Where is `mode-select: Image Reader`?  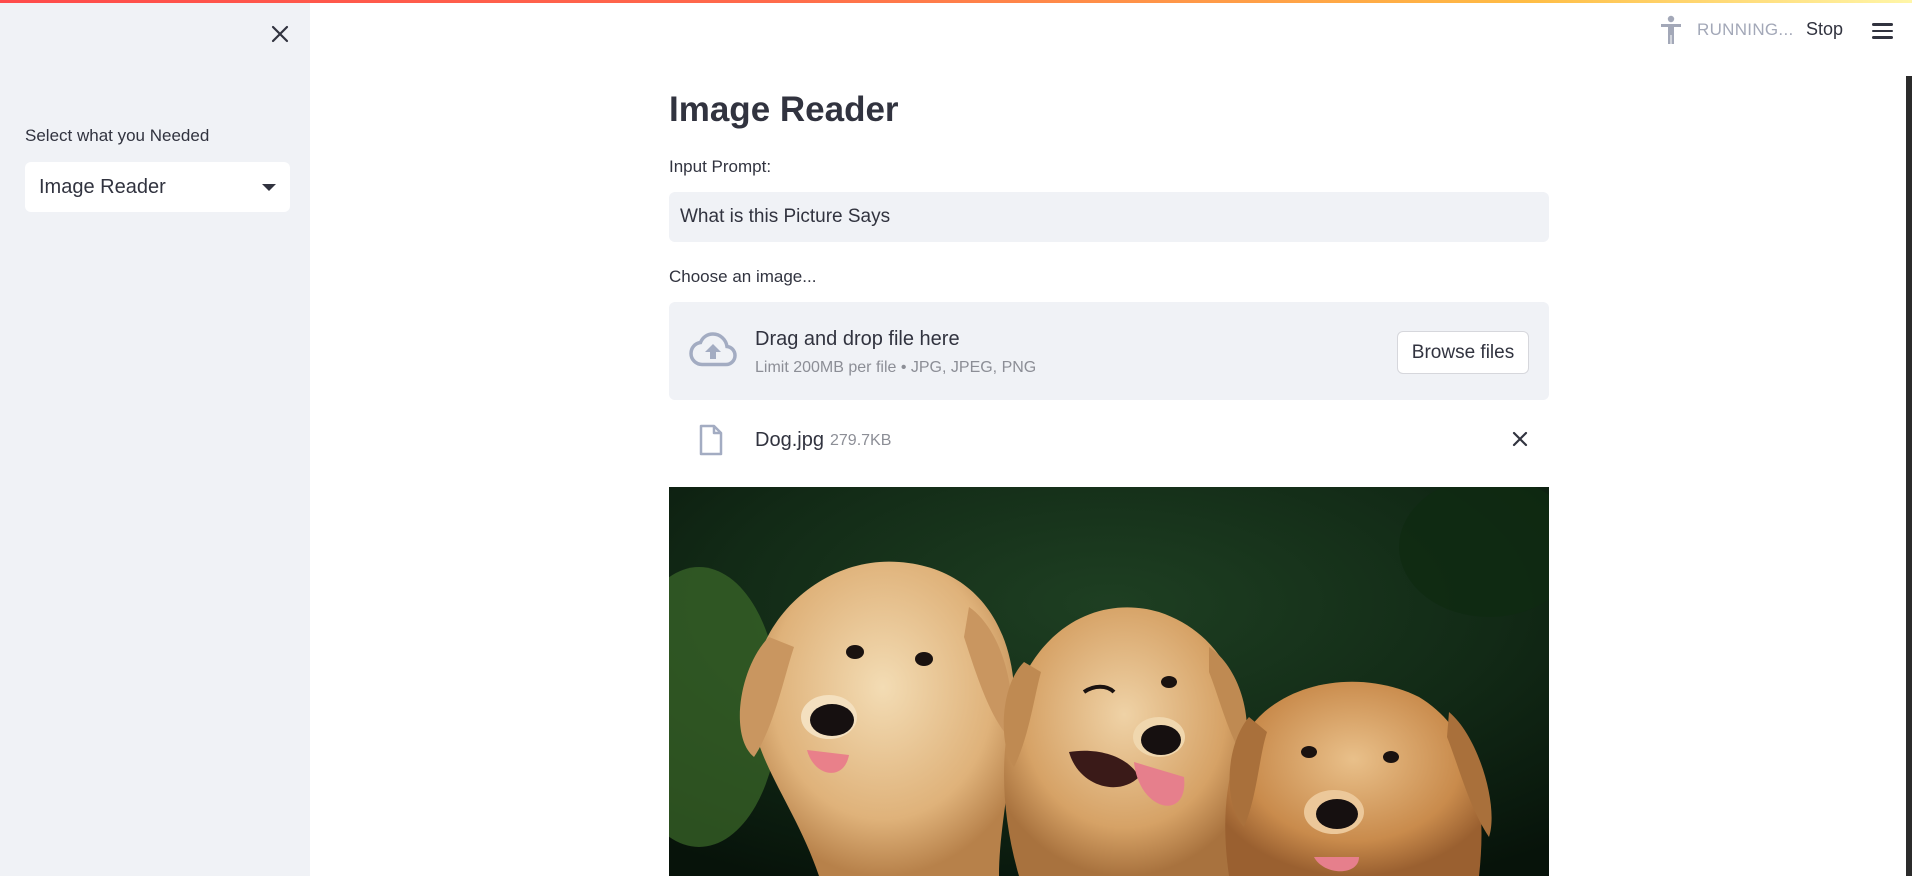 mode-select: Image Reader is located at coordinates (157, 187).